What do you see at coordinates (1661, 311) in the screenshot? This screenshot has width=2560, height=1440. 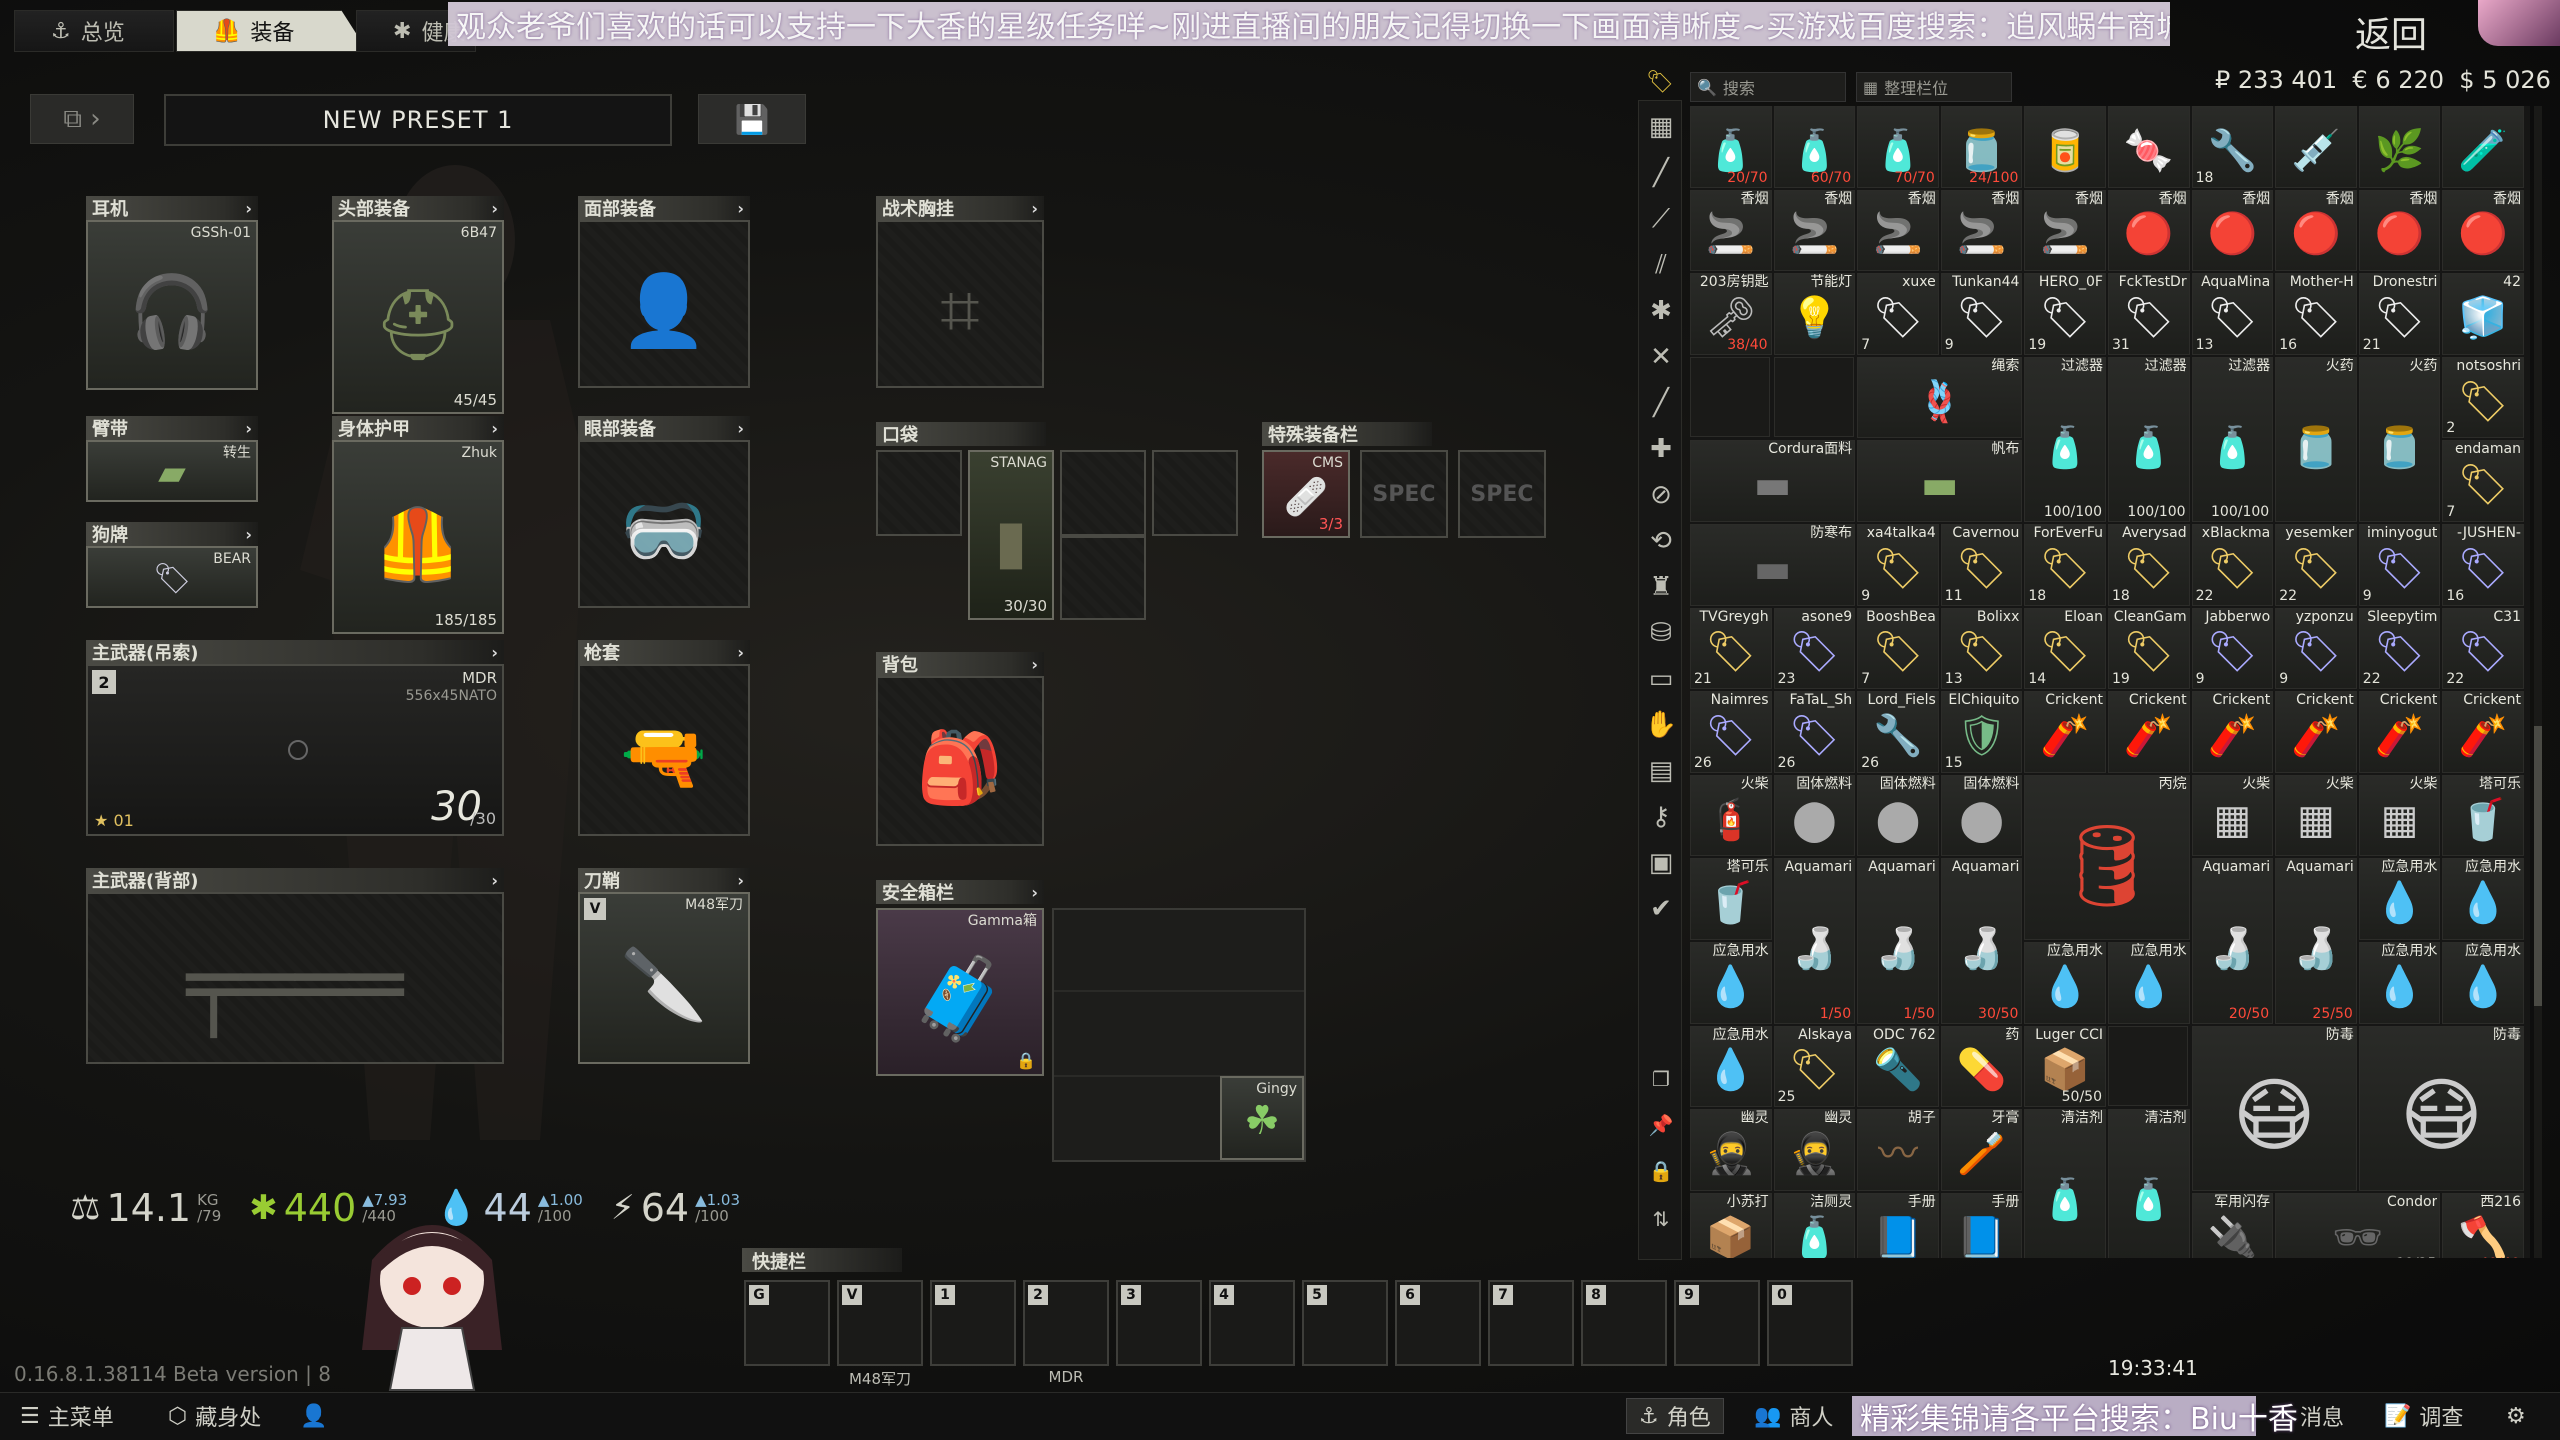 I see `grenade-icon: ✱` at bounding box center [1661, 311].